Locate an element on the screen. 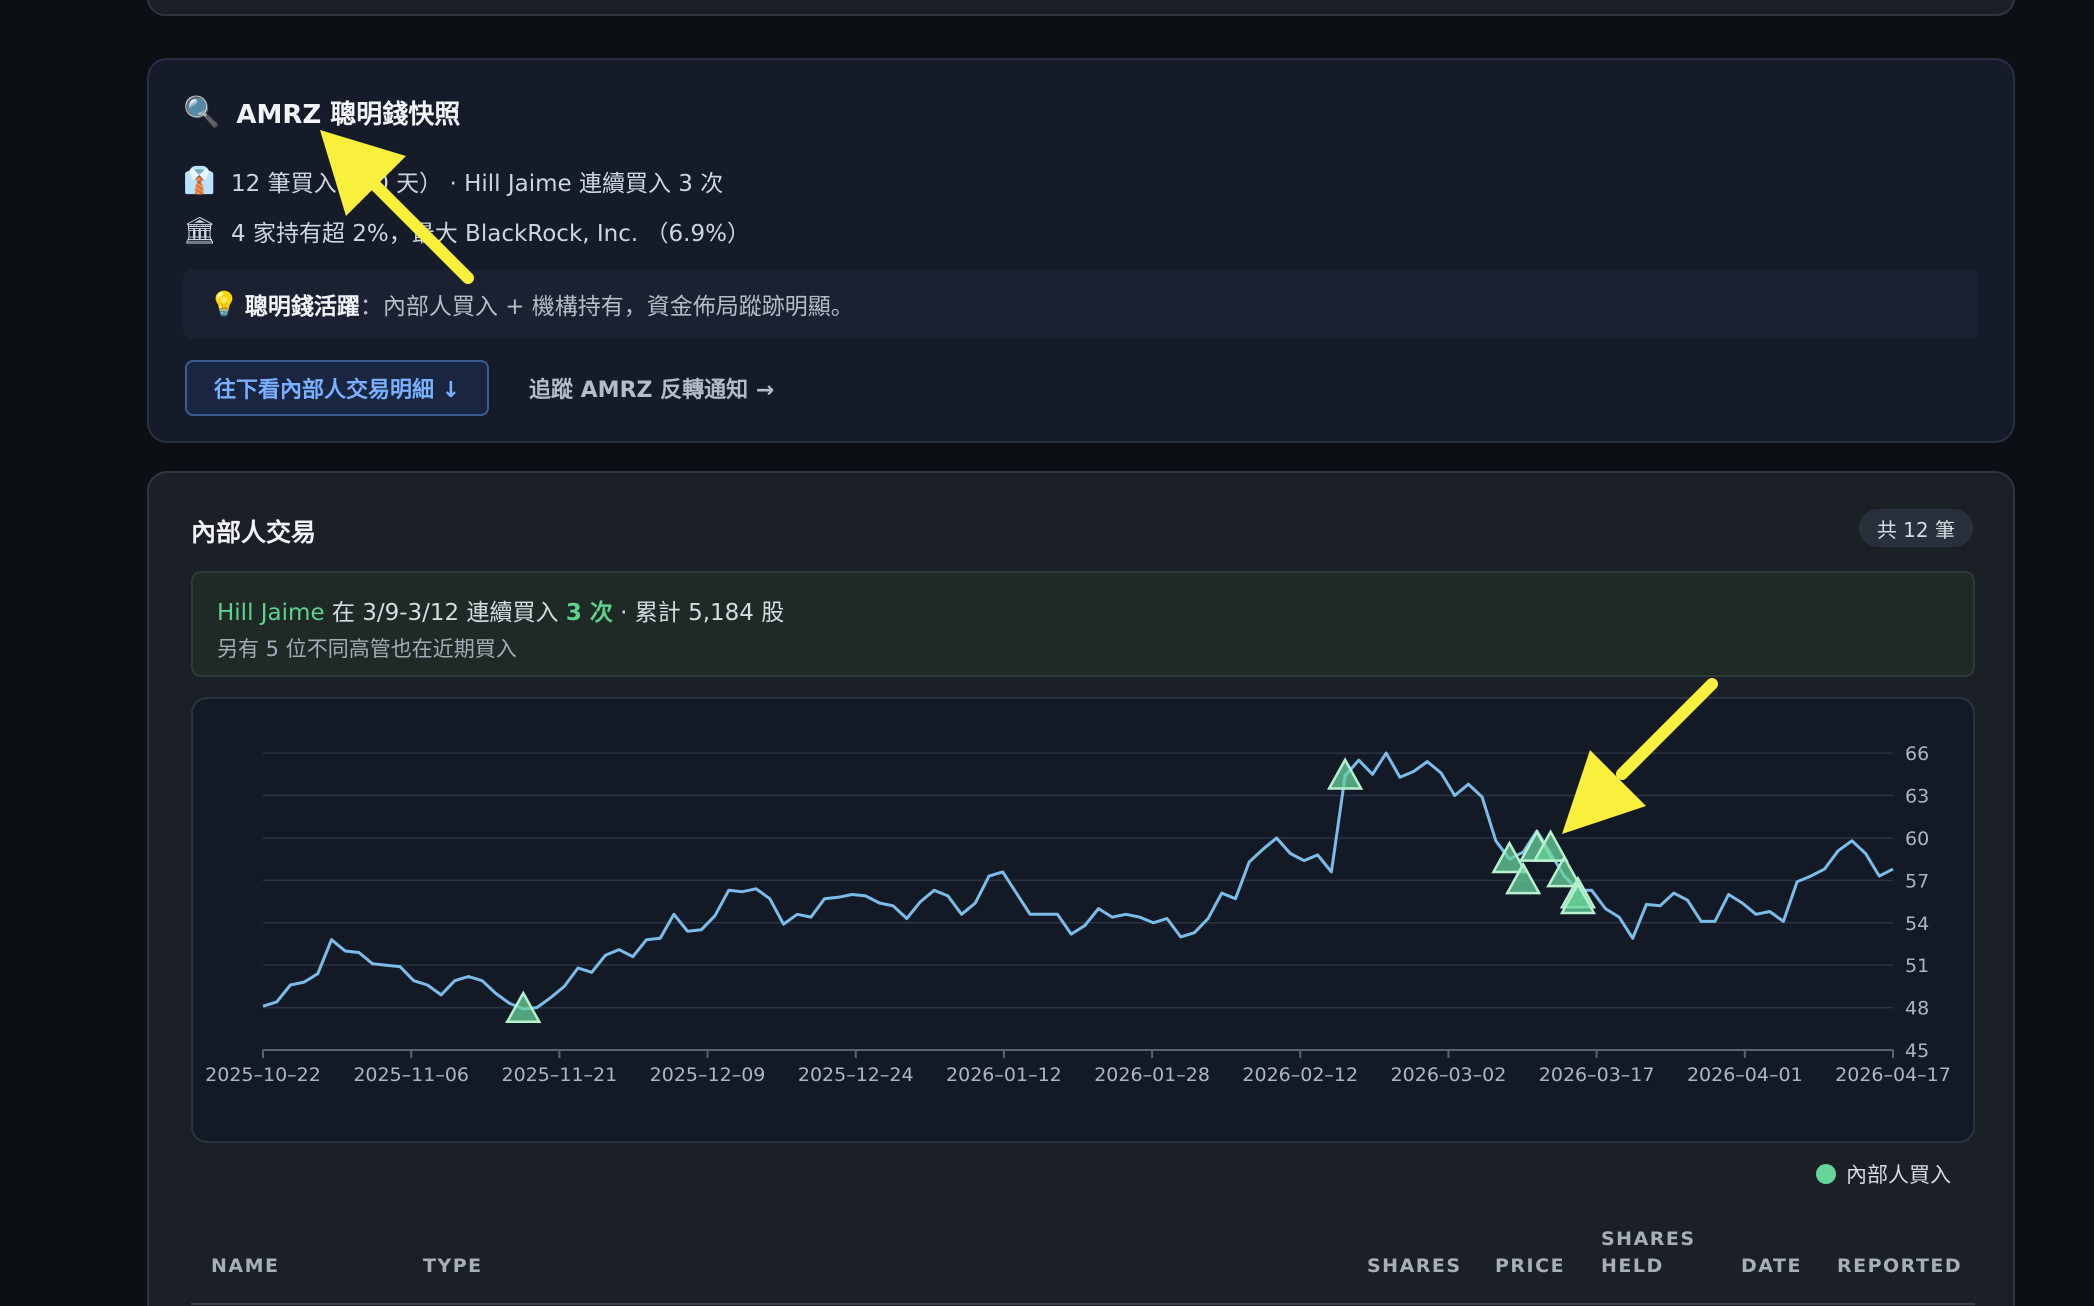  column-header-shares-held: SHARES HELD is located at coordinates (1651, 1253).